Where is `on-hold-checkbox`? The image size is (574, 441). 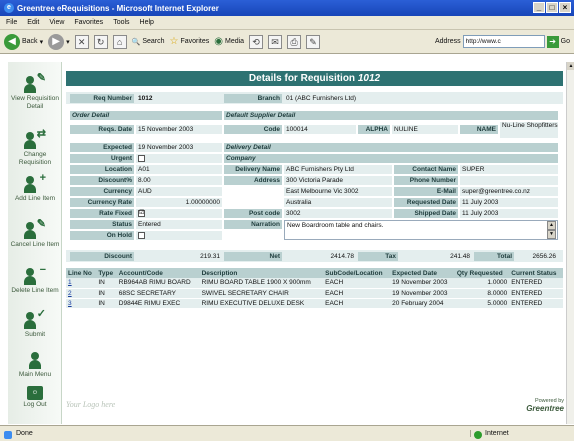
on-hold-checkbox is located at coordinates (141, 235).